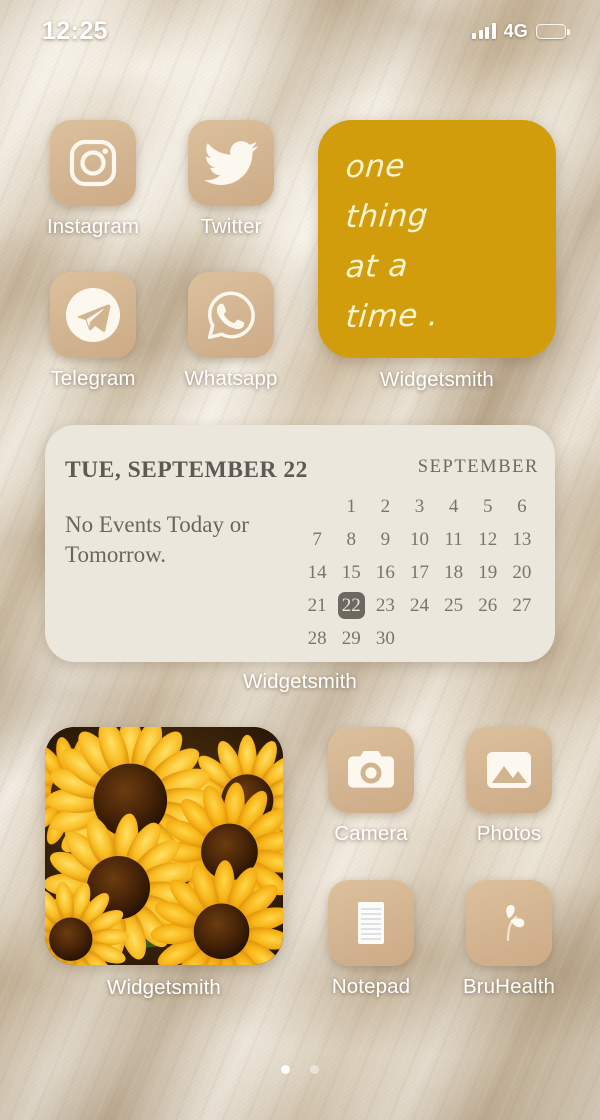 This screenshot has width=600, height=1120. I want to click on photos-mountain-icon, so click(509, 770).